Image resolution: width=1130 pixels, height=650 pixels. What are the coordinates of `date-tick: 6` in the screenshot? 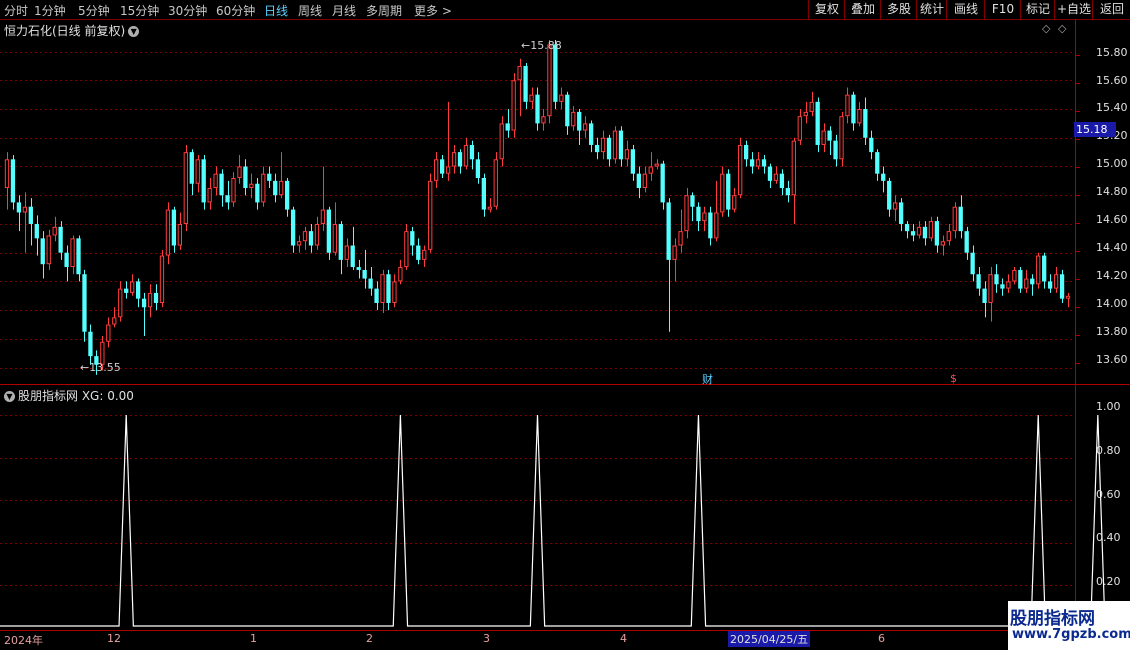 It's located at (881, 638).